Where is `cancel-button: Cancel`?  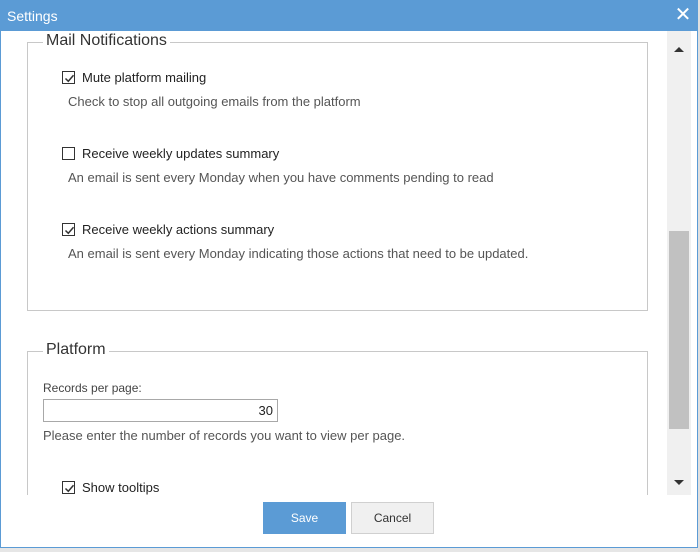 cancel-button: Cancel is located at coordinates (392, 518).